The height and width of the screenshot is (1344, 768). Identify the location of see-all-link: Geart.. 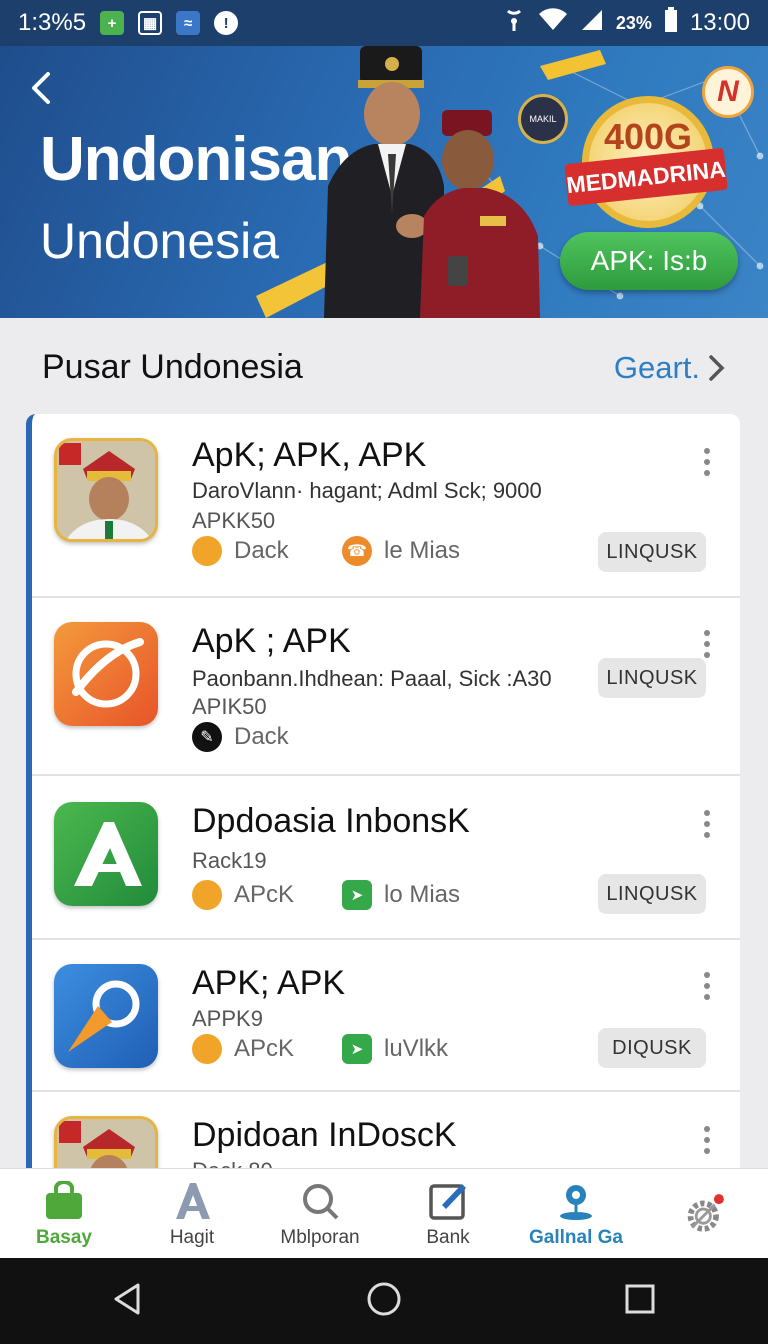
(671, 368).